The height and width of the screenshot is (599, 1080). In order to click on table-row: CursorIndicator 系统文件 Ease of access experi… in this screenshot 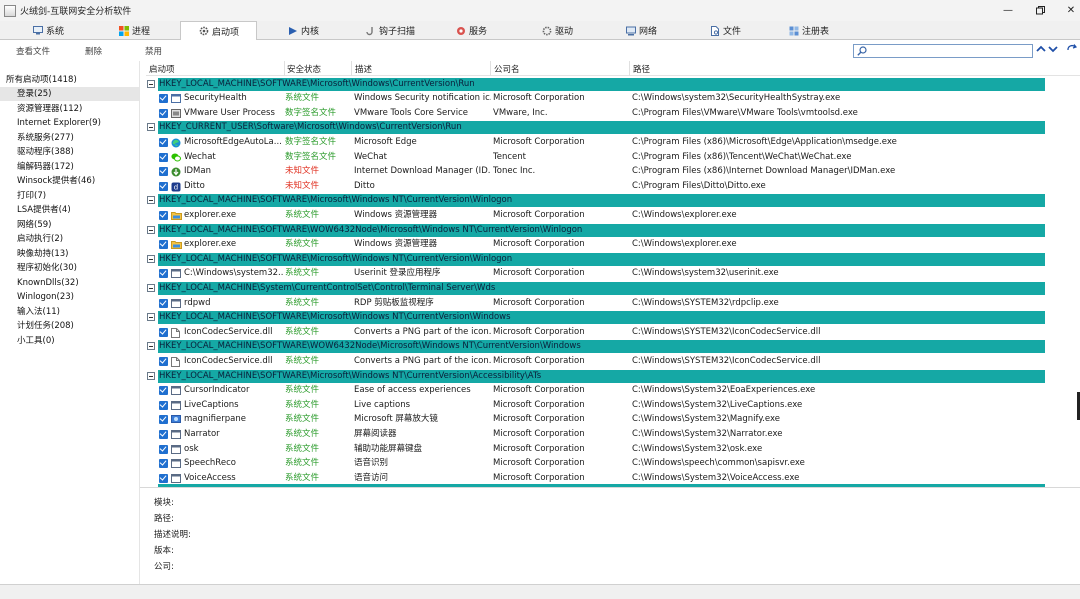, I will do `click(613, 390)`.